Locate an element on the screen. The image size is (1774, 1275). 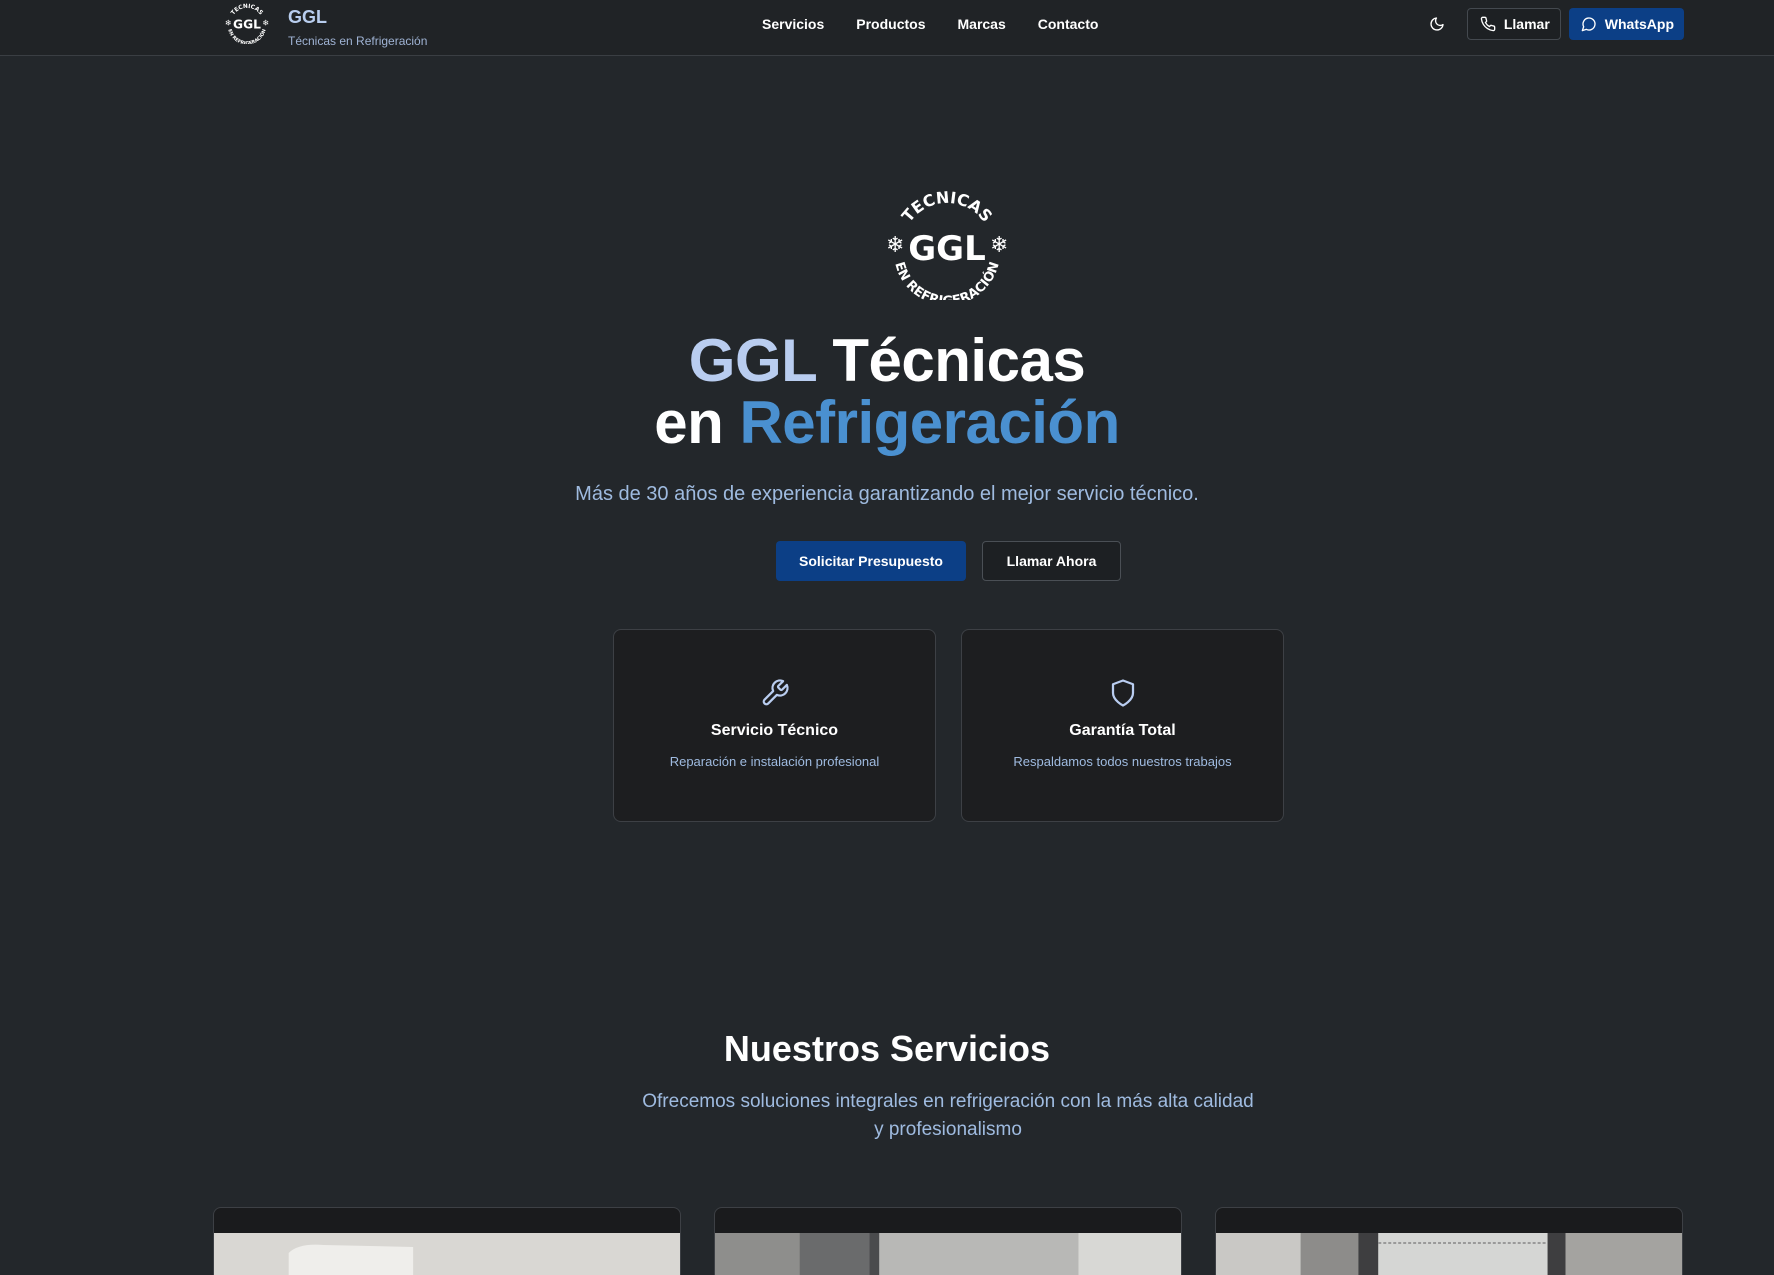
feature-description: Respaldamos todos nuestros trabajos is located at coordinates (1122, 761).